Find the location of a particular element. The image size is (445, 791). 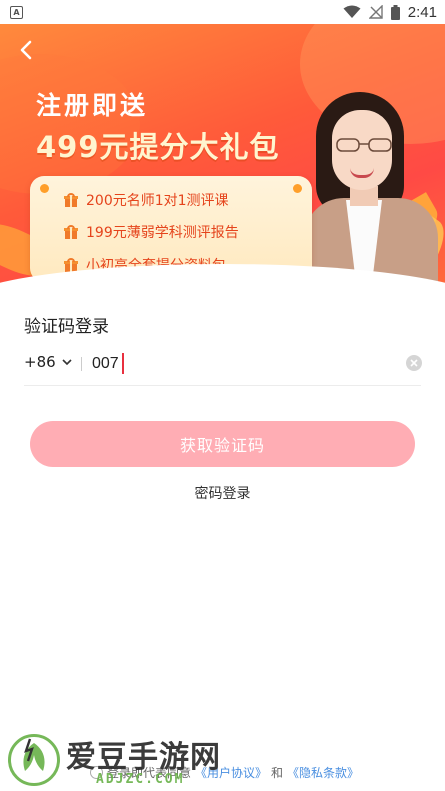

clear-input-button is located at coordinates (414, 363).